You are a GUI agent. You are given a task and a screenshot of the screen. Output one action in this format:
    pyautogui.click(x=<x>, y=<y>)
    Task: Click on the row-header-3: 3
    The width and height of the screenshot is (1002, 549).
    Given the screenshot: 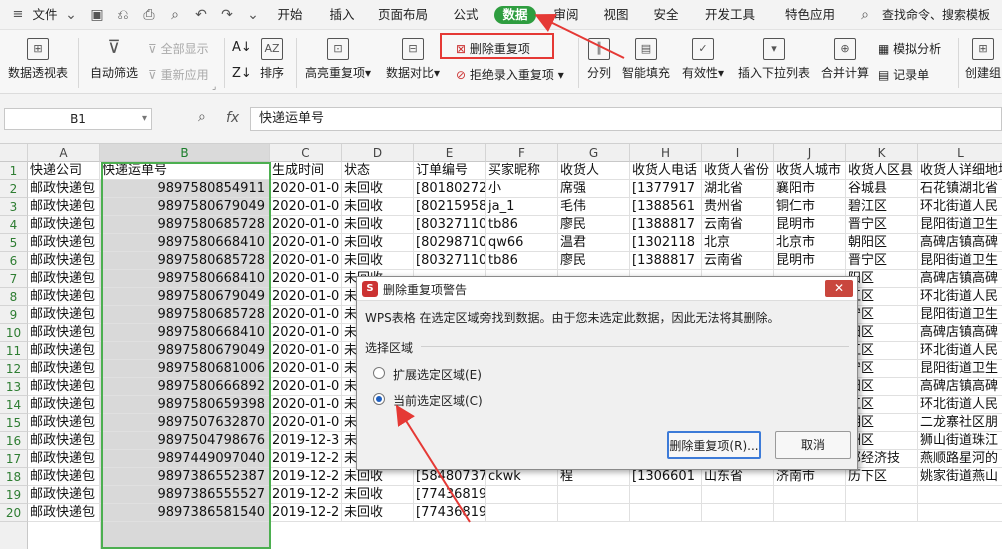 What is the action you would take?
    pyautogui.click(x=14, y=207)
    